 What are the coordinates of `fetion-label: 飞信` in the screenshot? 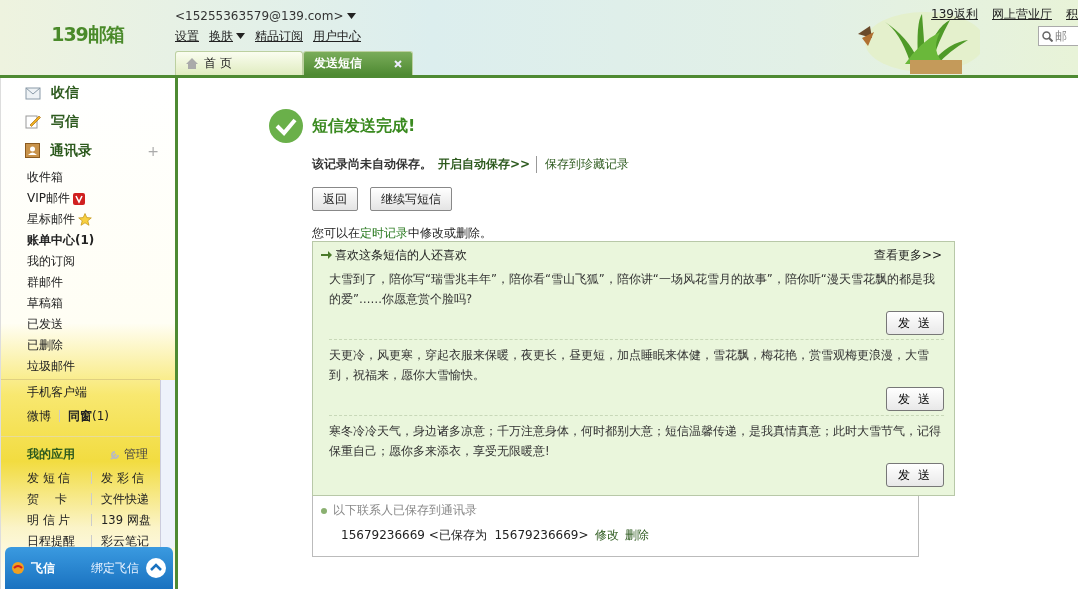 It's located at (43, 568).